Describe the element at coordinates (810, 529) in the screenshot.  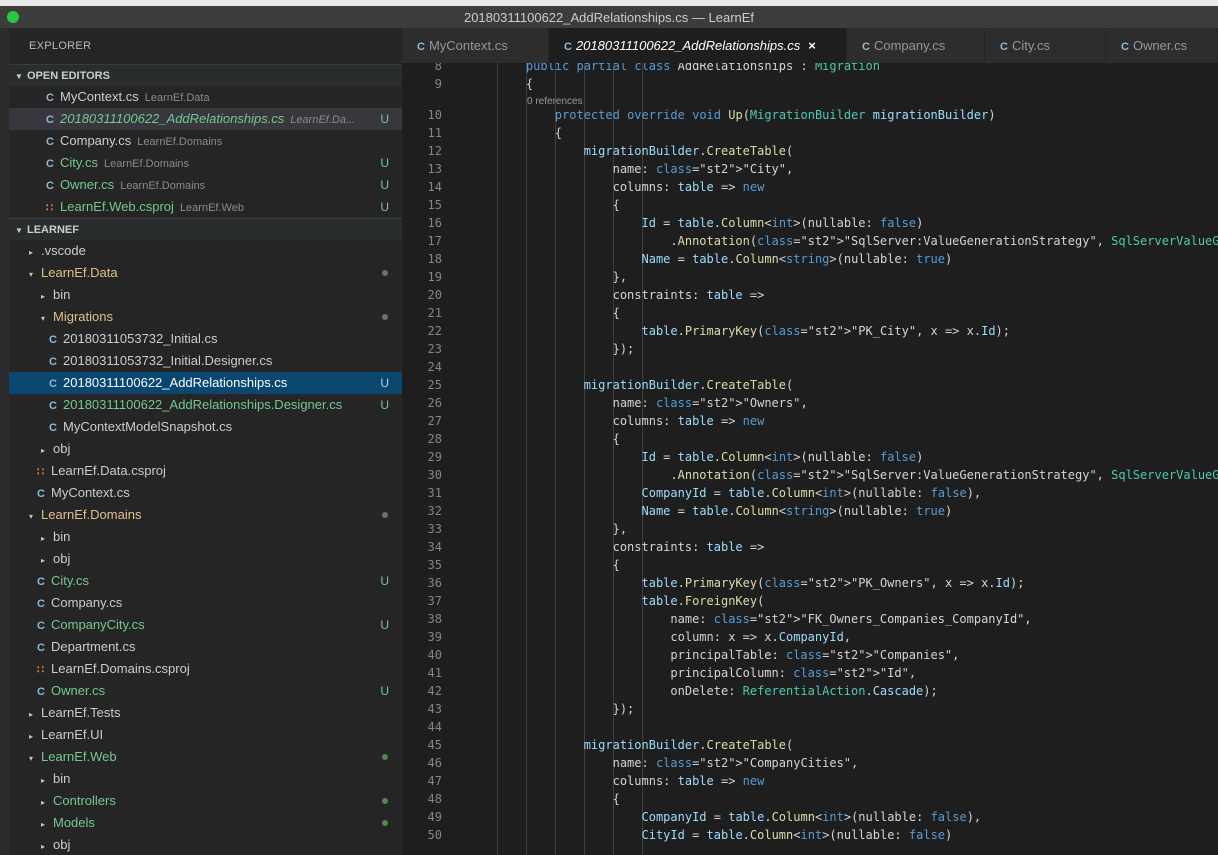
I see `code-line: 33 },` at that location.